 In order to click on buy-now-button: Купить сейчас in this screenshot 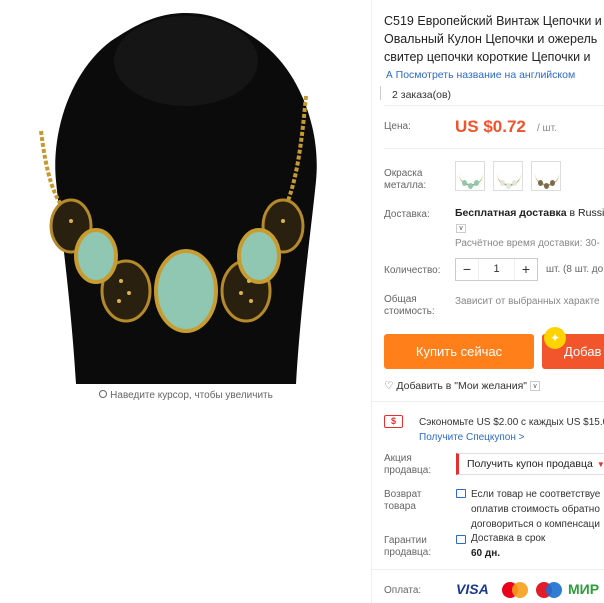, I will do `click(459, 351)`.